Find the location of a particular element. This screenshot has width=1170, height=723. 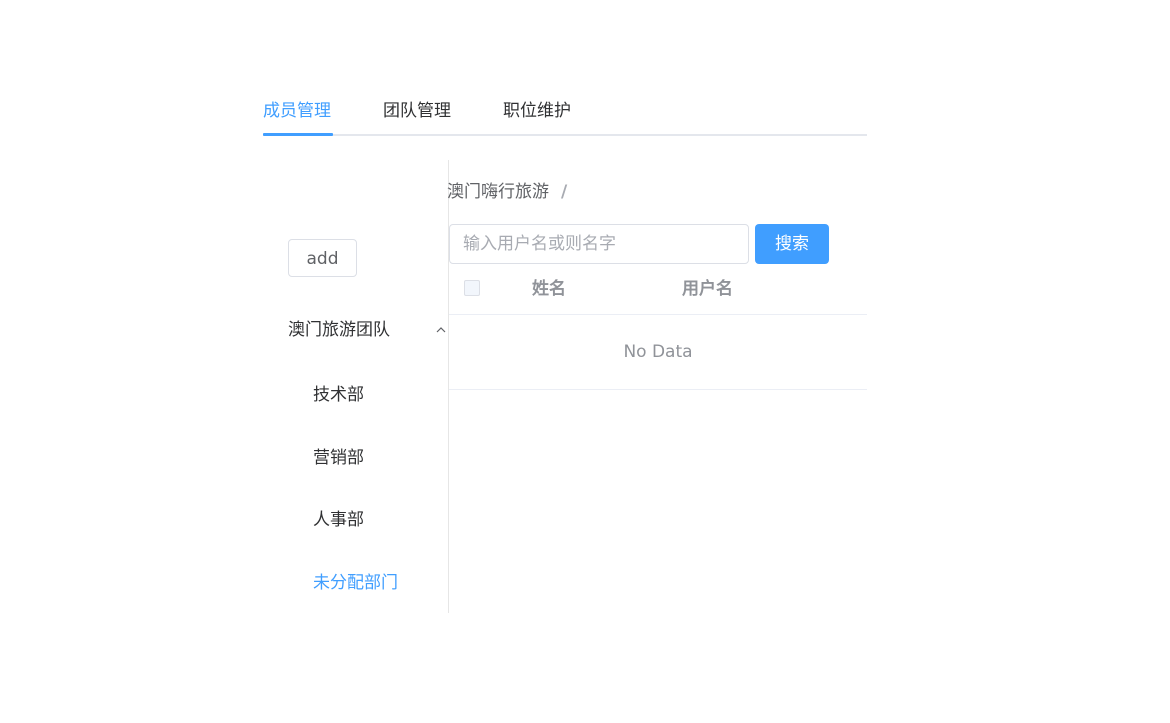

column-header-username: 用户名 is located at coordinates (707, 289).